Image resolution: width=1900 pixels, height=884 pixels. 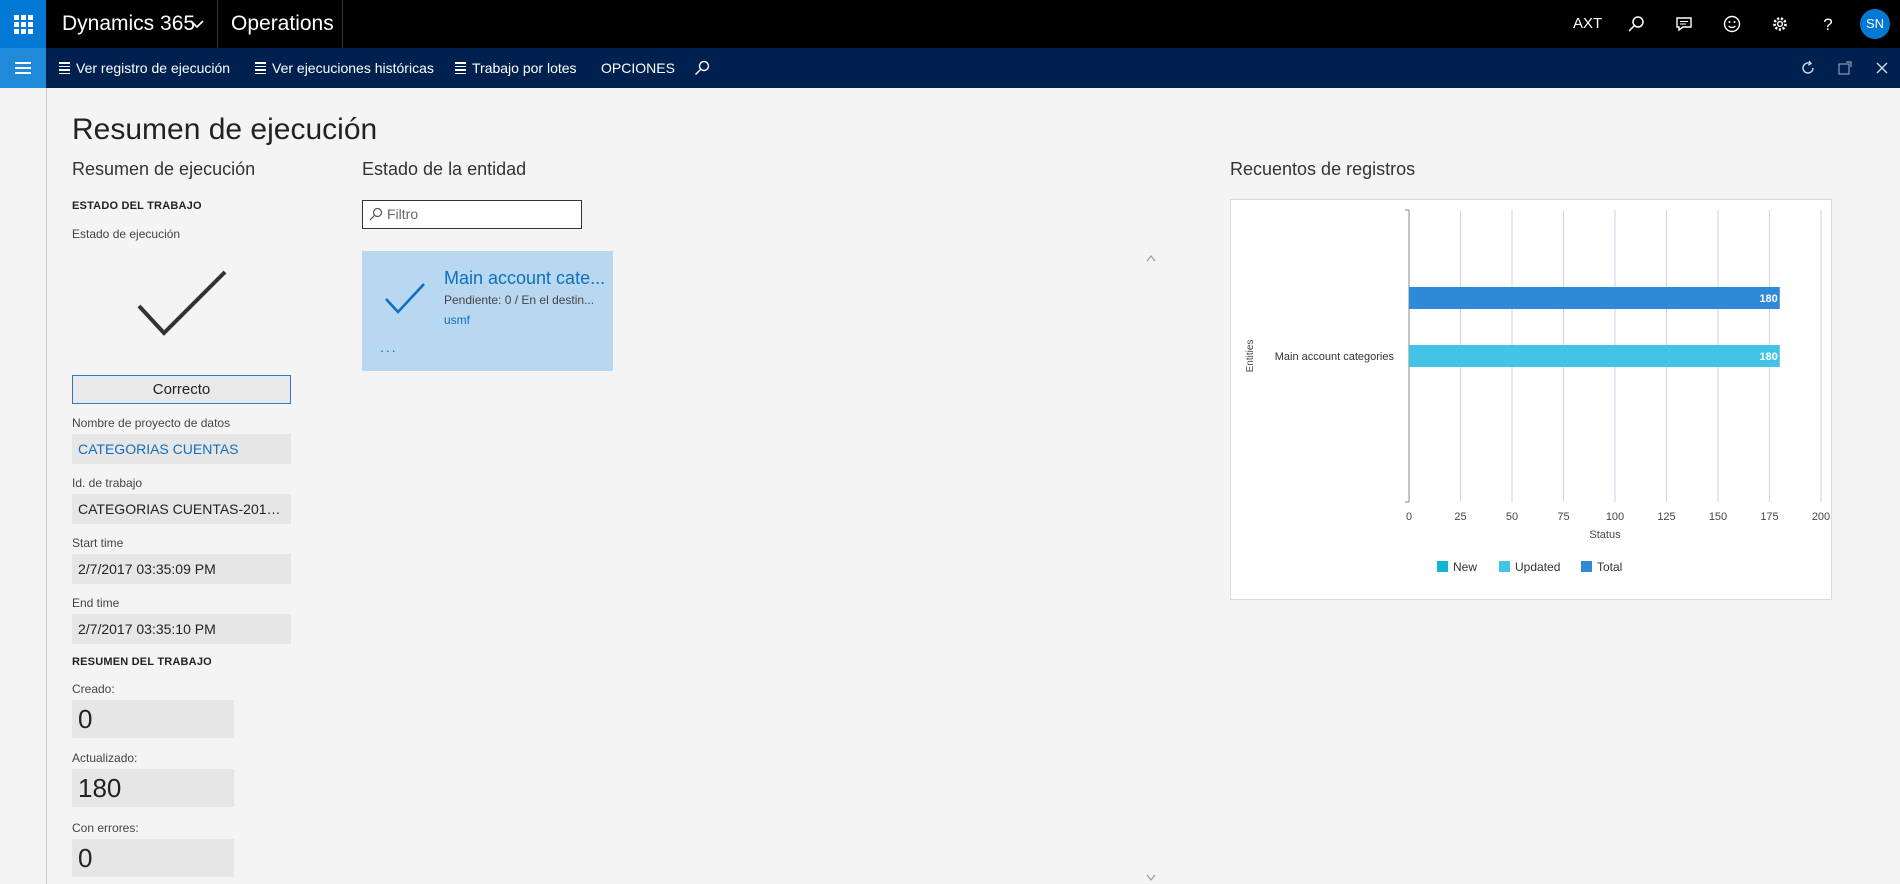 What do you see at coordinates (1335, 357) in the screenshot?
I see `category-label: Main account categories` at bounding box center [1335, 357].